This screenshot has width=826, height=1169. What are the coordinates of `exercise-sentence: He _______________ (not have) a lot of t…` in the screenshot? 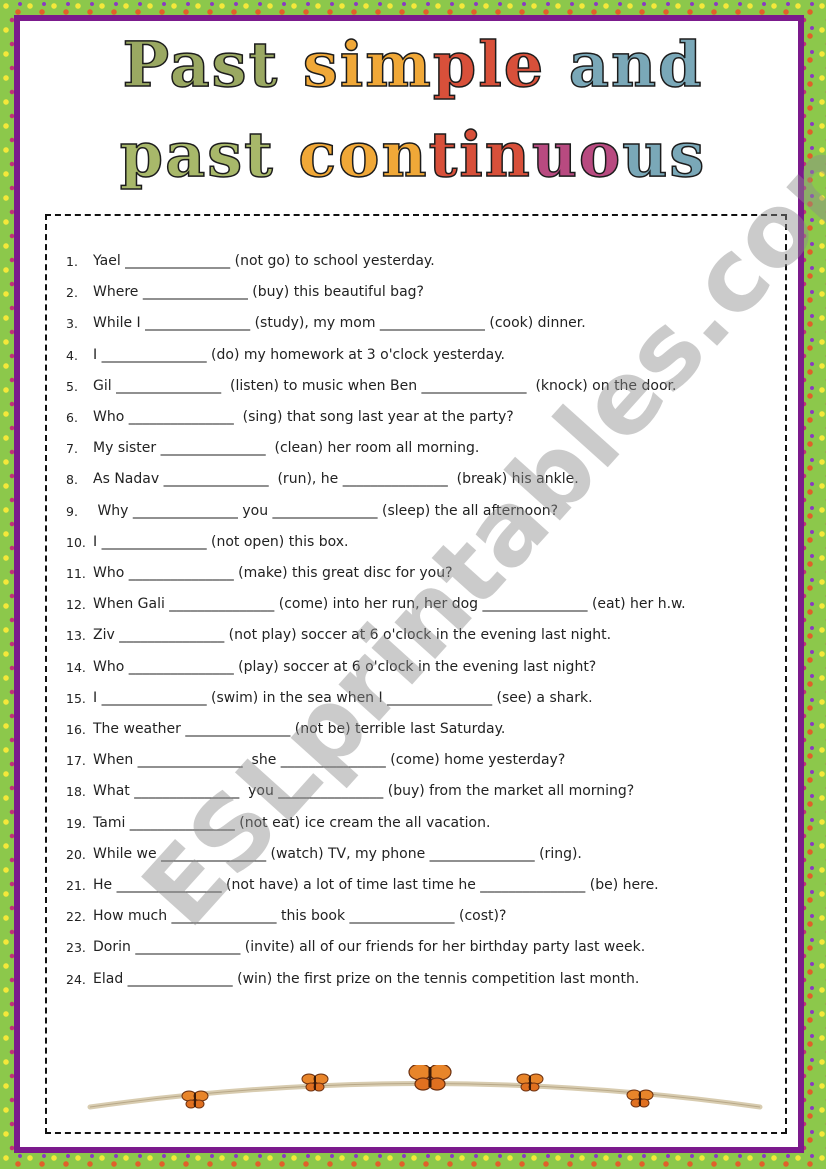 It's located at (376, 885).